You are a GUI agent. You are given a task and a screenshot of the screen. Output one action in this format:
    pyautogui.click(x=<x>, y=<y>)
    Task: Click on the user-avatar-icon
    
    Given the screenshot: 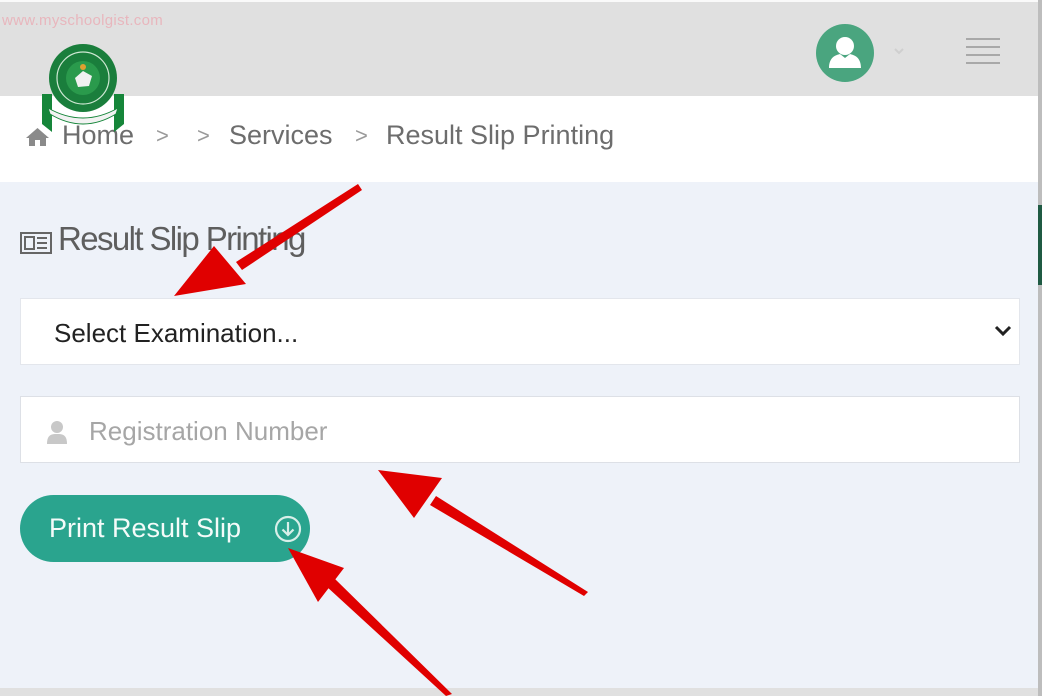 What is the action you would take?
    pyautogui.click(x=845, y=52)
    